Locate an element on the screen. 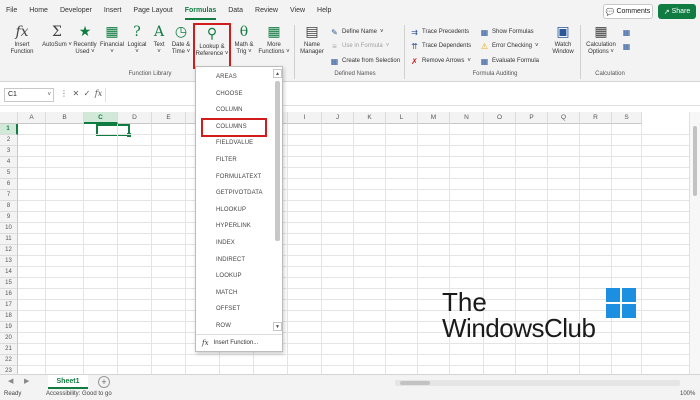 This screenshot has height=400, width=700. comments-button: 💬 Comments is located at coordinates (628, 11).